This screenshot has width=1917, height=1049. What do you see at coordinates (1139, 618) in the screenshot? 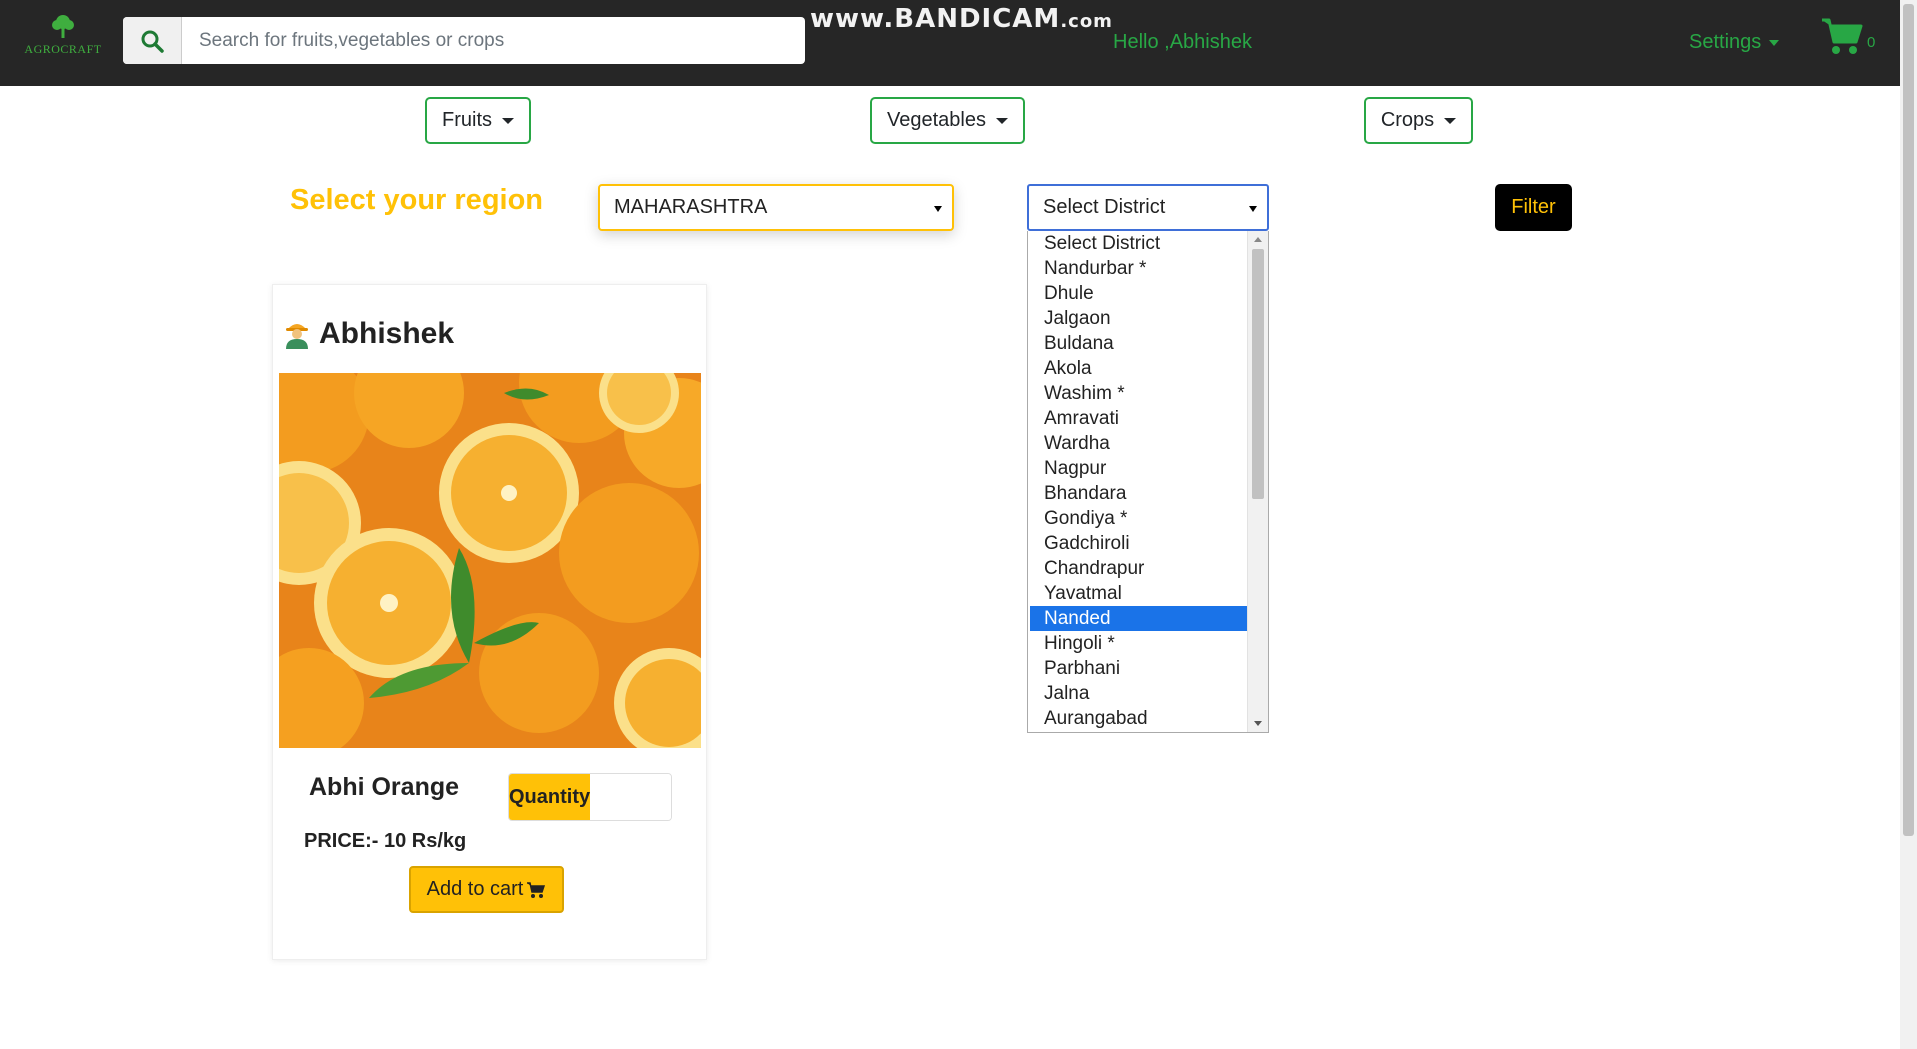
I see `district-option: Nanded` at bounding box center [1139, 618].